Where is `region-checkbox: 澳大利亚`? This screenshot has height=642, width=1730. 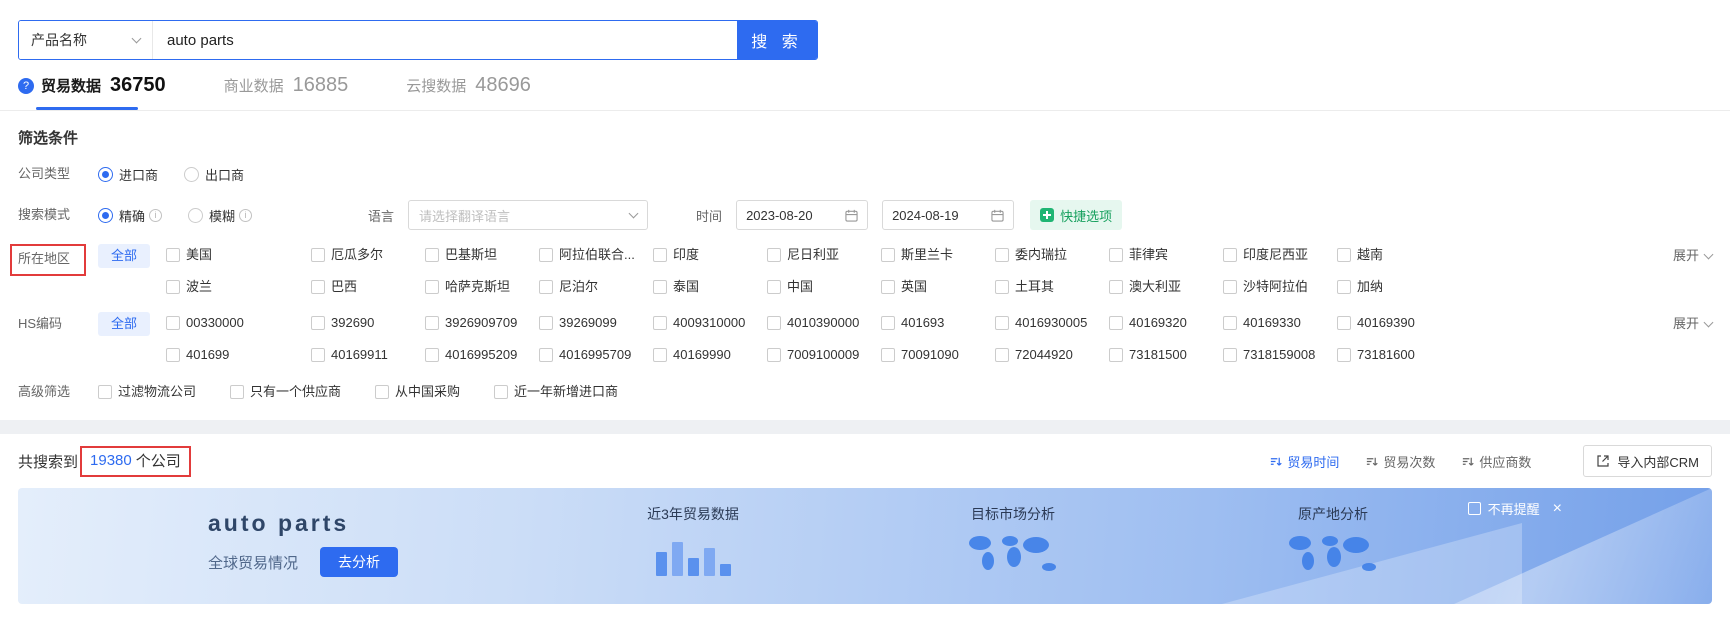
region-checkbox: 澳大利亚 is located at coordinates (1166, 287).